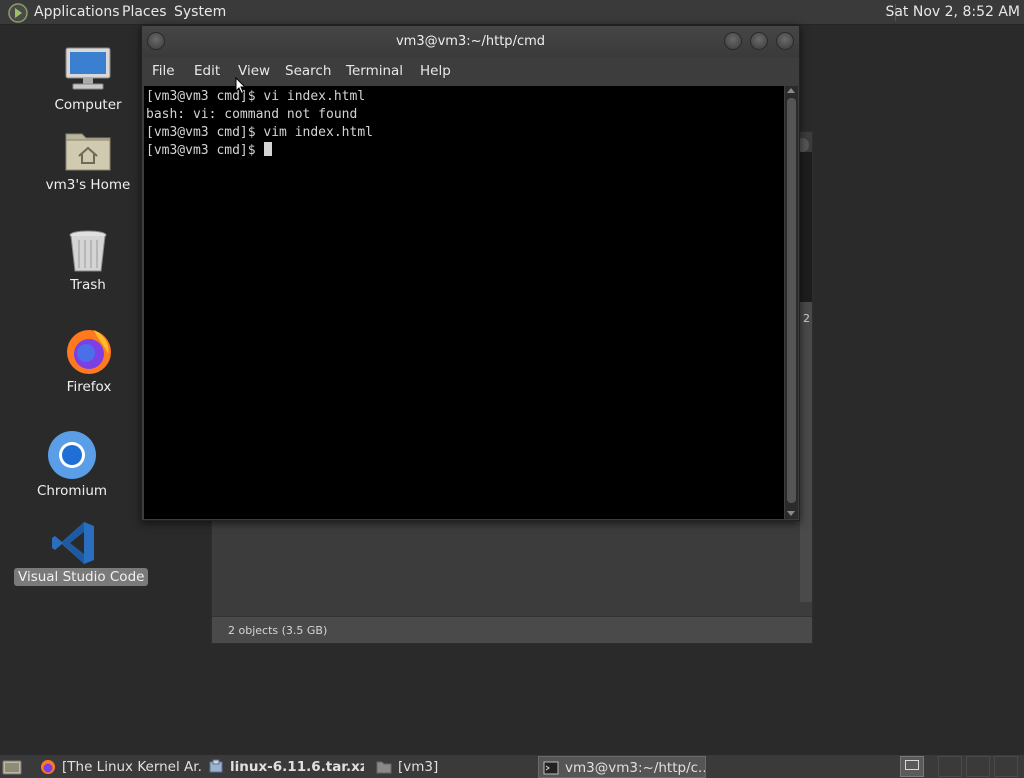 The width and height of the screenshot is (1024, 778). Describe the element at coordinates (88, 152) in the screenshot. I see `home-folder-icon` at that location.